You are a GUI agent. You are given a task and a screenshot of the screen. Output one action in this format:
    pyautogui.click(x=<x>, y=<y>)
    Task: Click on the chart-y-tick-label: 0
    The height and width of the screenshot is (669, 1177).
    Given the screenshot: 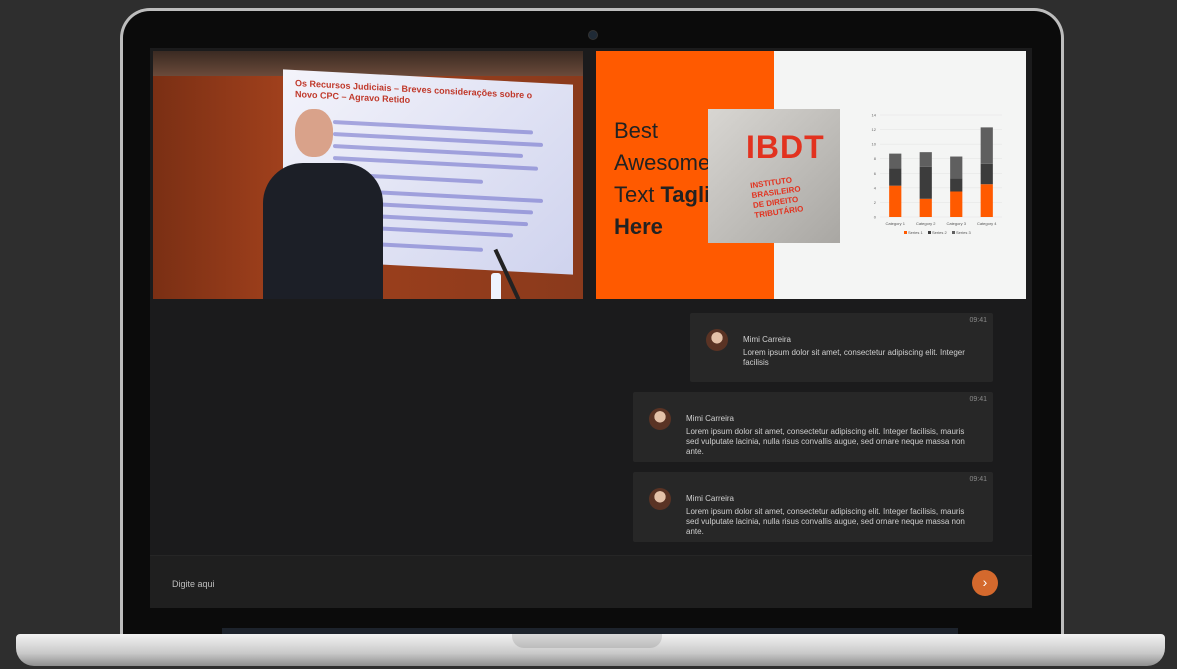 What is the action you would take?
    pyautogui.click(x=875, y=217)
    